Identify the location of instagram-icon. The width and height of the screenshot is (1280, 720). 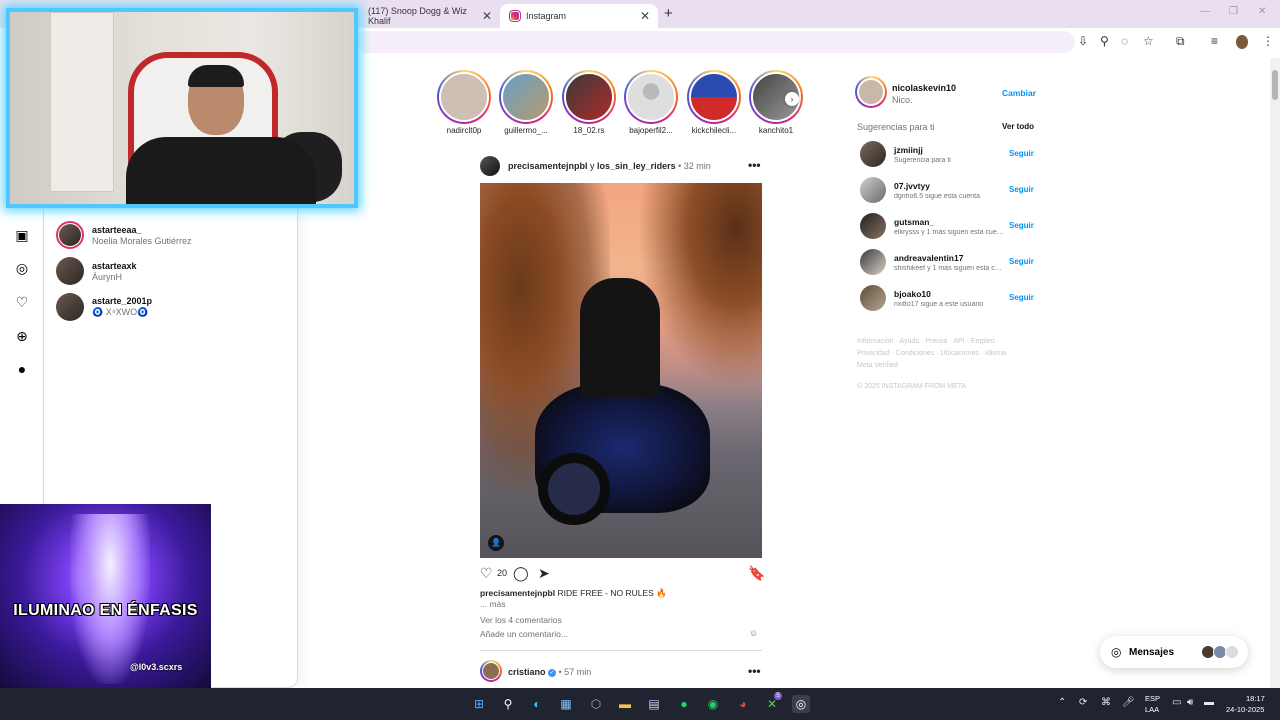
(515, 16).